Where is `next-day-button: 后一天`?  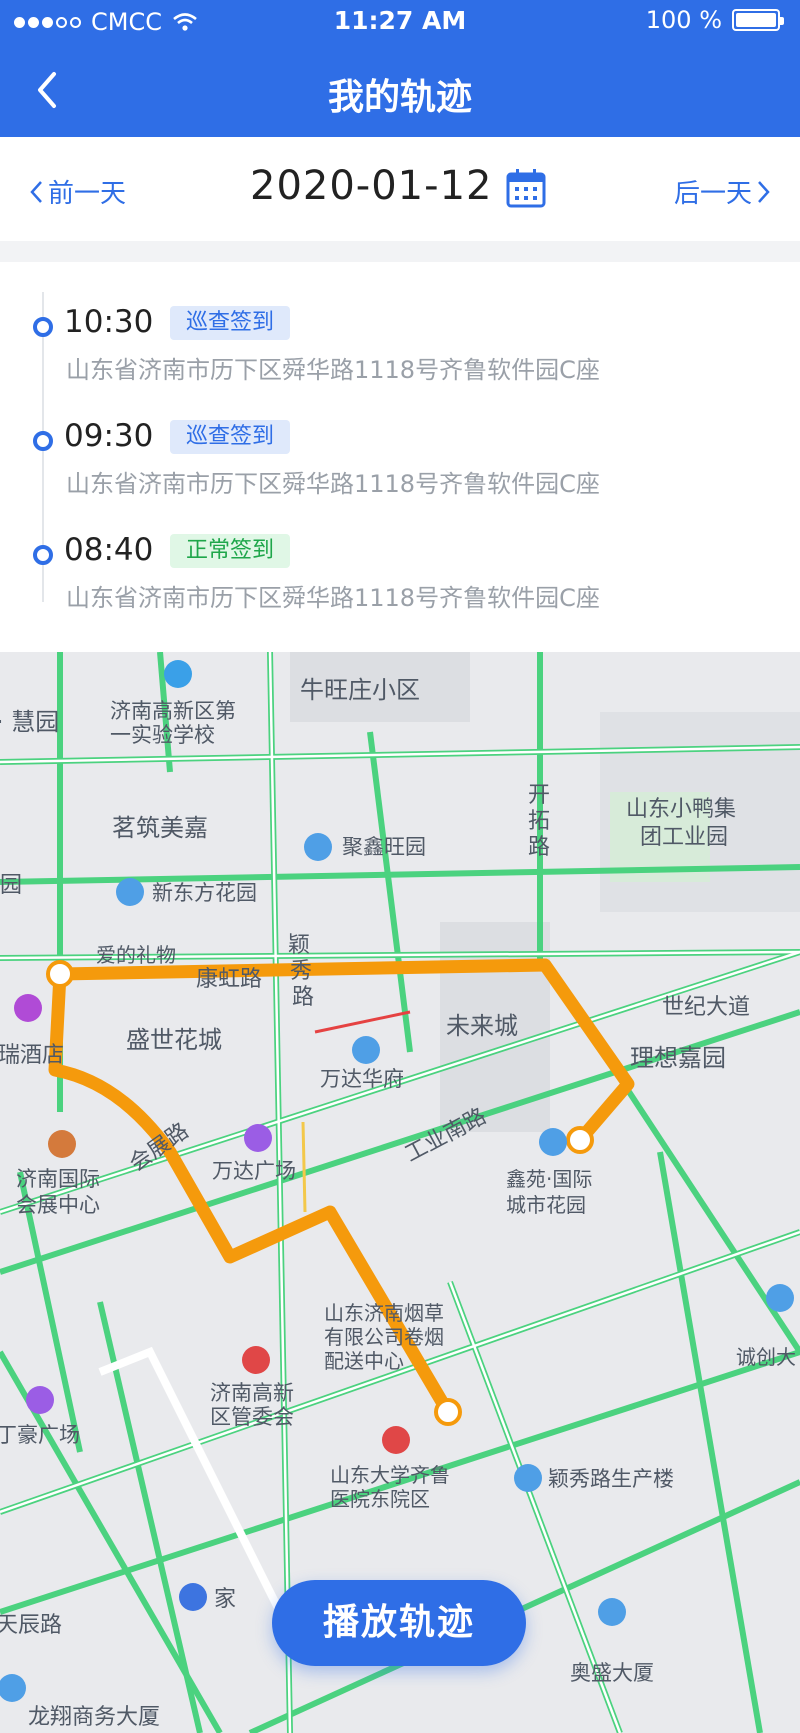
next-day-button: 后一天 is located at coordinates (723, 191).